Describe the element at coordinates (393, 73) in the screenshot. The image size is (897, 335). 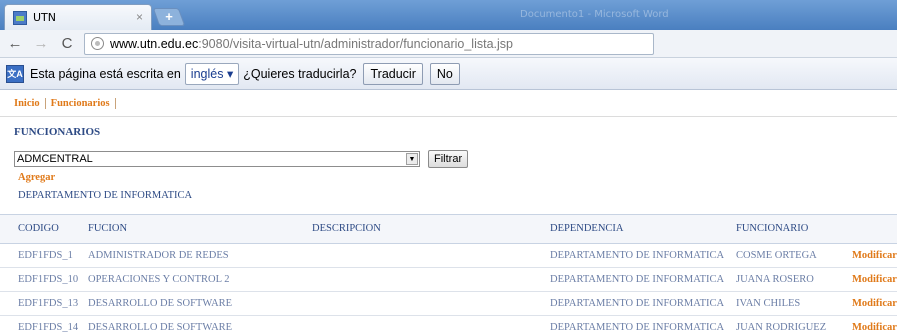
I see `translate-button: Traducir` at that location.